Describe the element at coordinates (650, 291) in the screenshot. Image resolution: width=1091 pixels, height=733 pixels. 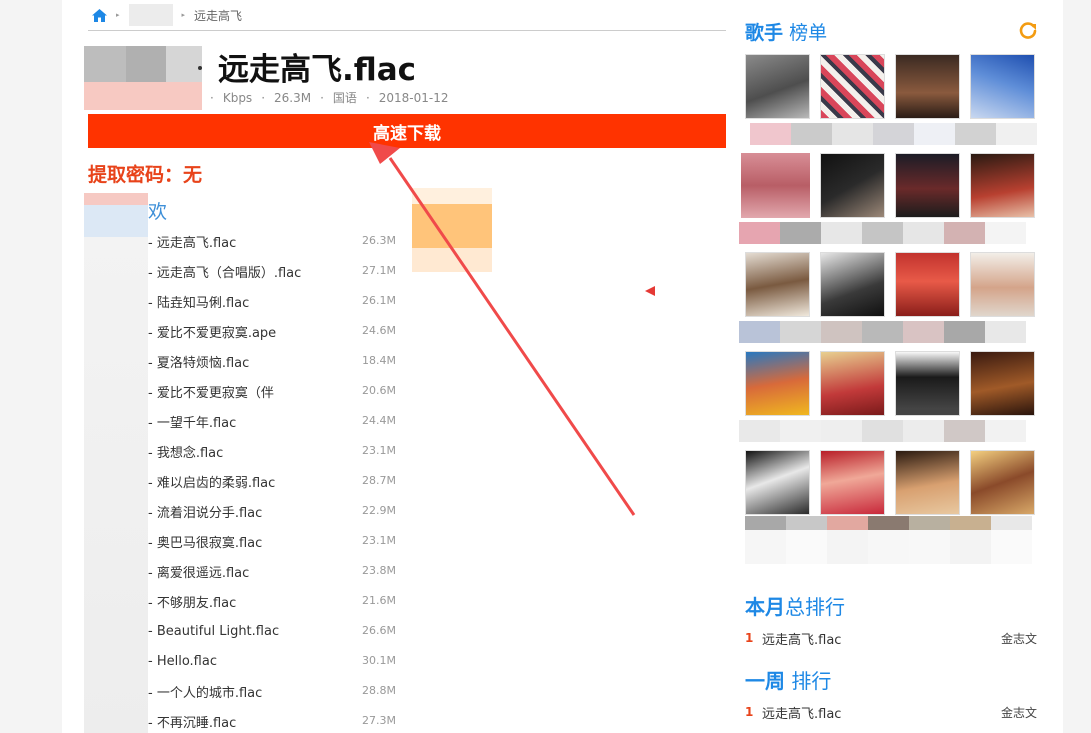
I see `red-triangle-marker` at that location.